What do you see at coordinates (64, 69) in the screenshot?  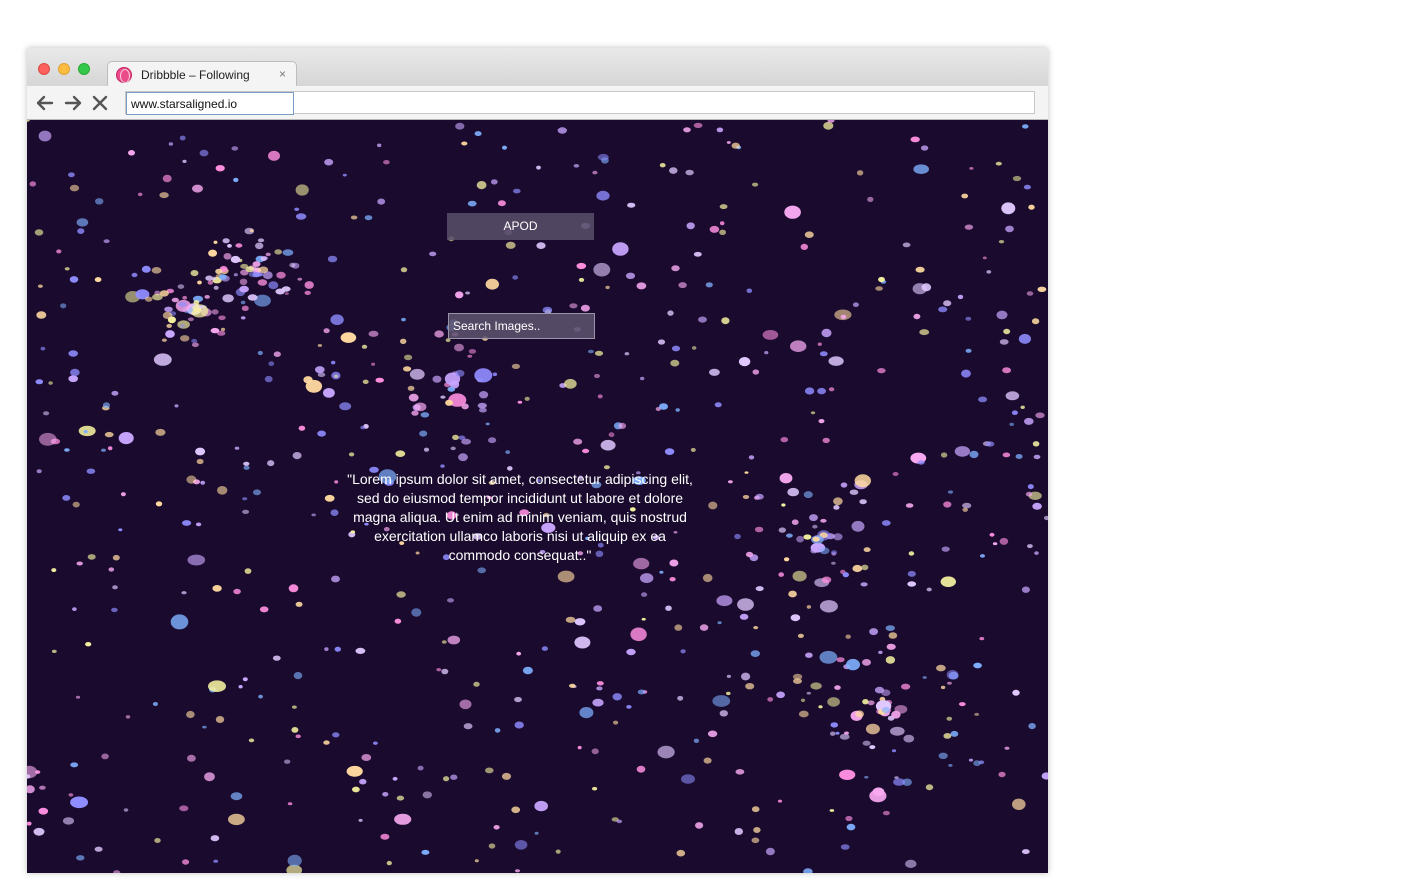 I see `window-minimize-button` at bounding box center [64, 69].